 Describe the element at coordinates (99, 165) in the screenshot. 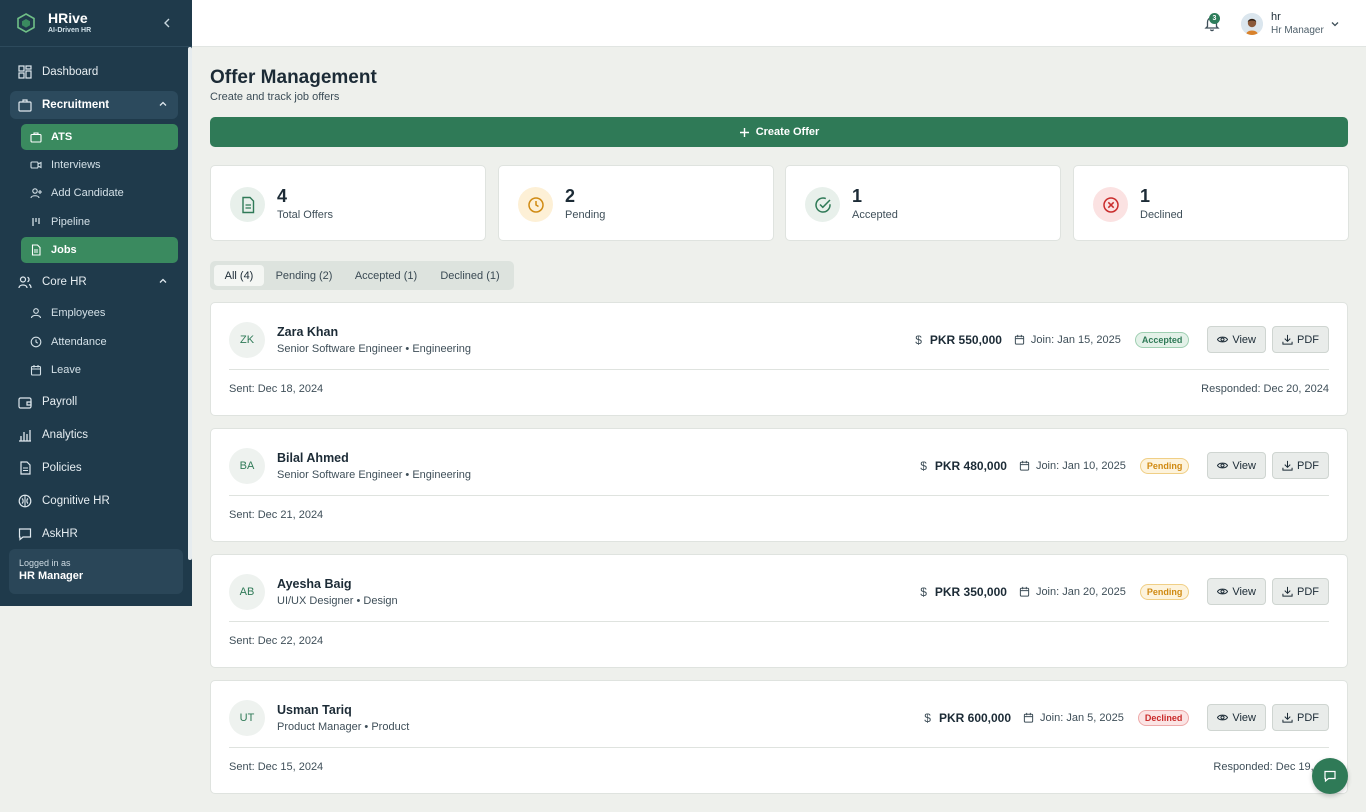

I see `sidebar-item-interviews: Interviews` at that location.